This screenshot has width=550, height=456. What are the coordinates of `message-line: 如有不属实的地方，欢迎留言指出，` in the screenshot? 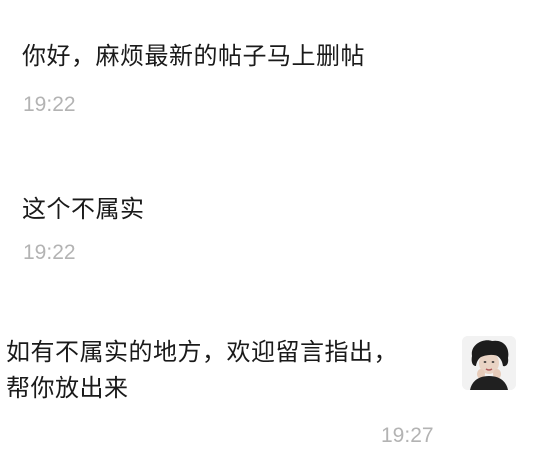 It's located at (202, 352).